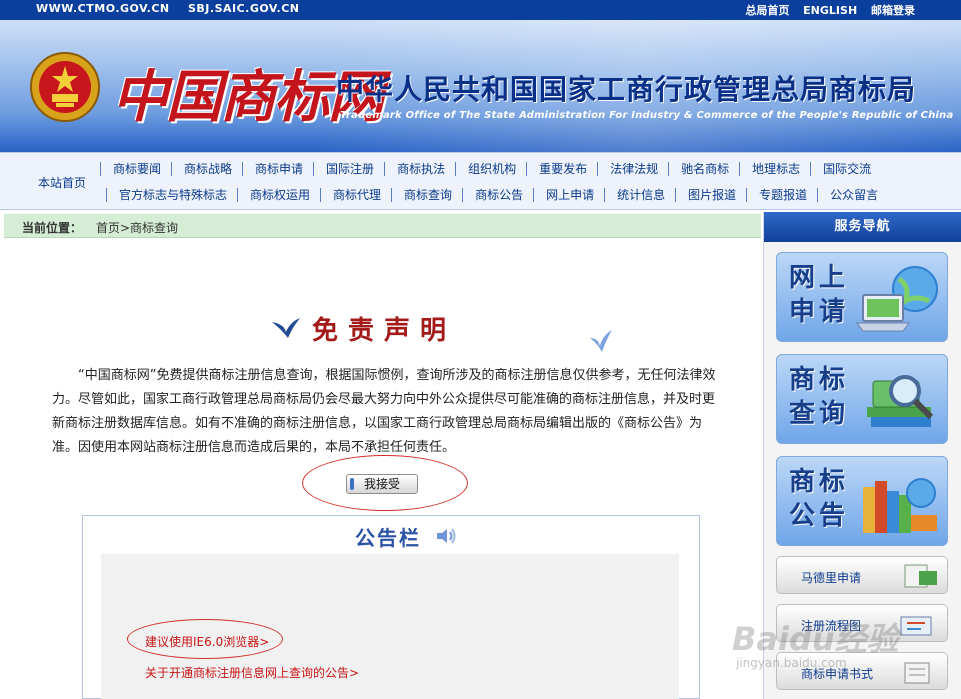  I want to click on nav-item: 驰名商标, so click(698, 169).